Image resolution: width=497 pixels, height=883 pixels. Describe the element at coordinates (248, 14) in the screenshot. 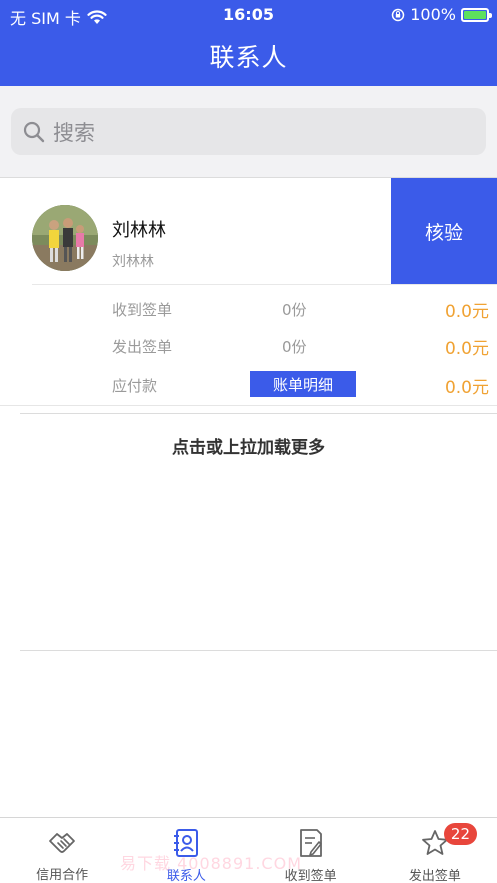

I see `status-bar: 无 SIM 卡 16:05 100%` at that location.